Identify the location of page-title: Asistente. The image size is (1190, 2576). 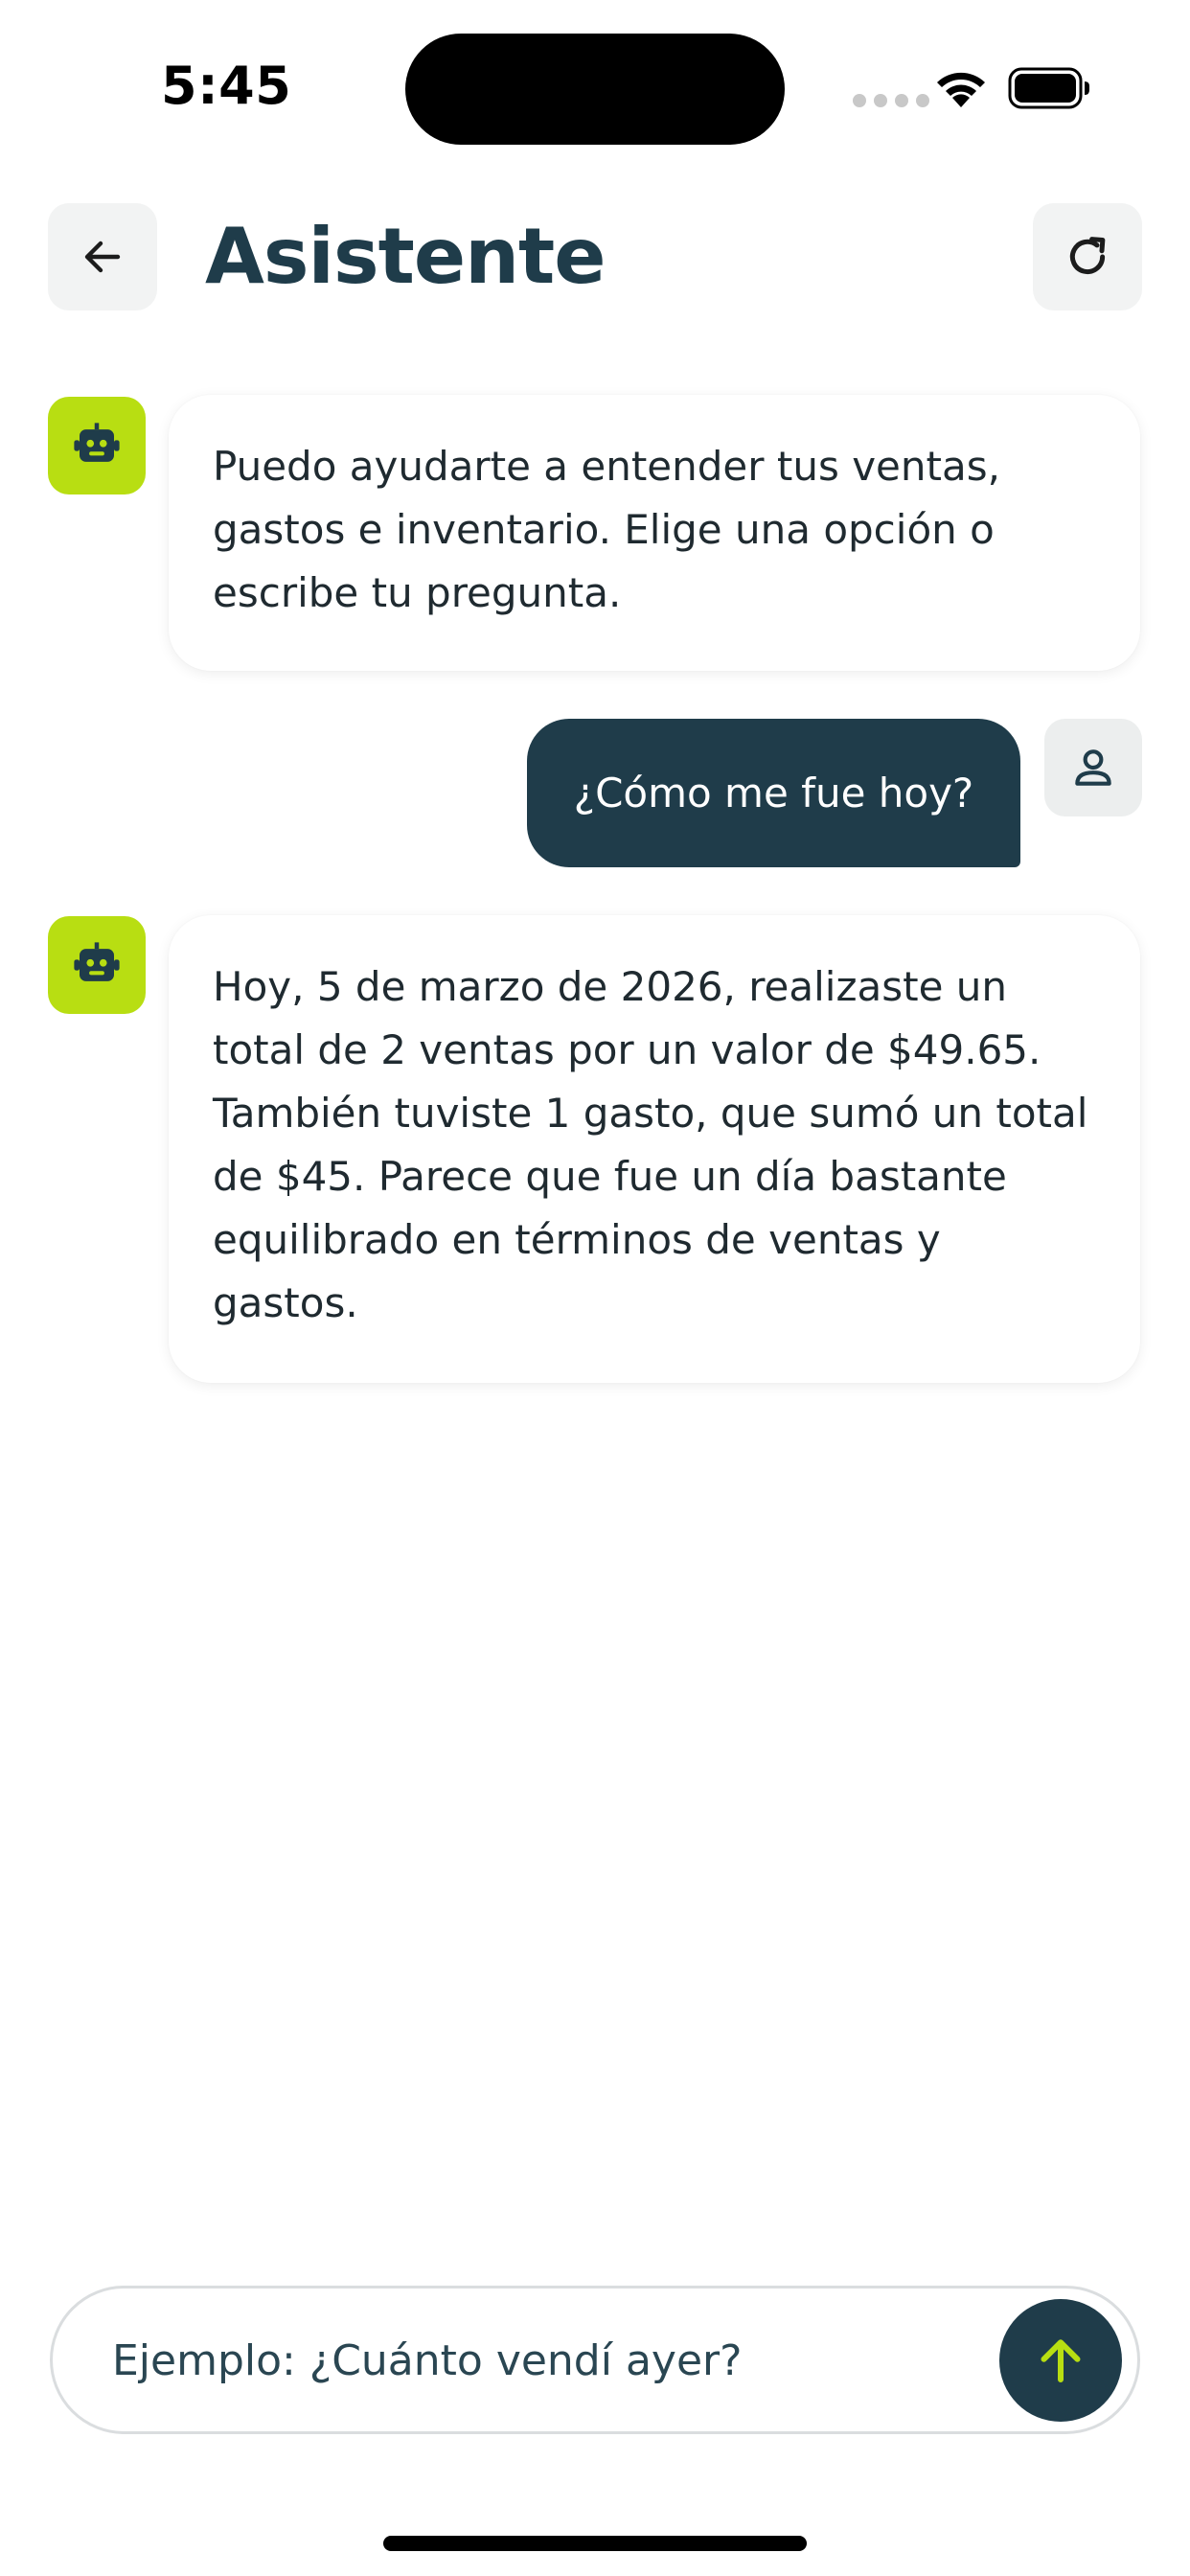
(405, 257).